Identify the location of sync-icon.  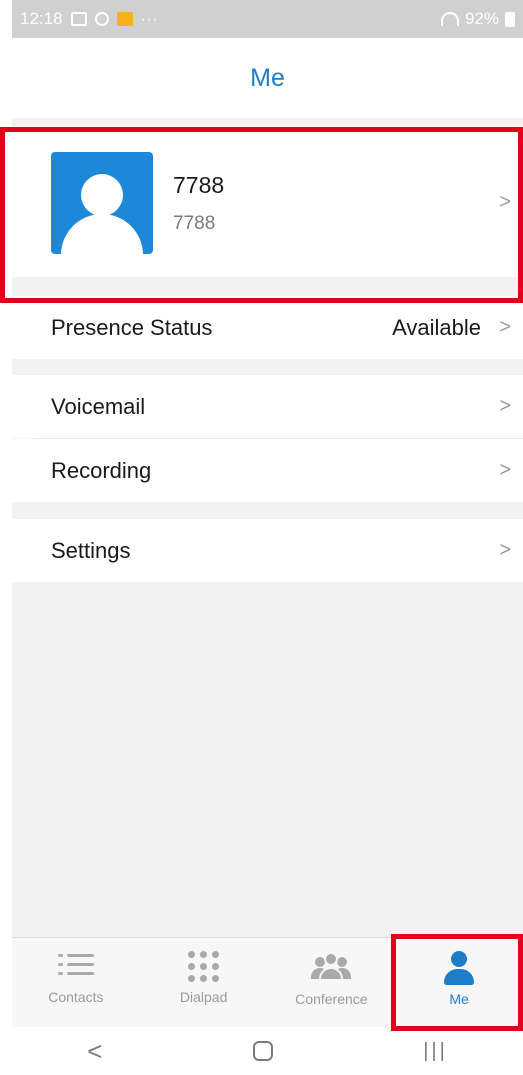
(101, 19).